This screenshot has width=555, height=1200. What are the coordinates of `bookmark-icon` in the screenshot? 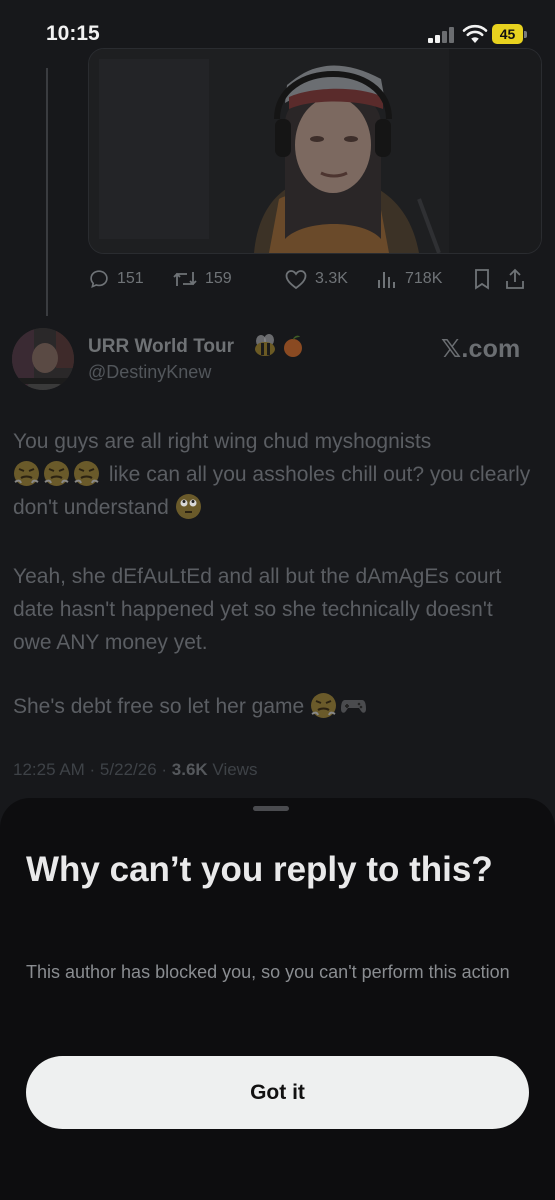 It's located at (482, 279).